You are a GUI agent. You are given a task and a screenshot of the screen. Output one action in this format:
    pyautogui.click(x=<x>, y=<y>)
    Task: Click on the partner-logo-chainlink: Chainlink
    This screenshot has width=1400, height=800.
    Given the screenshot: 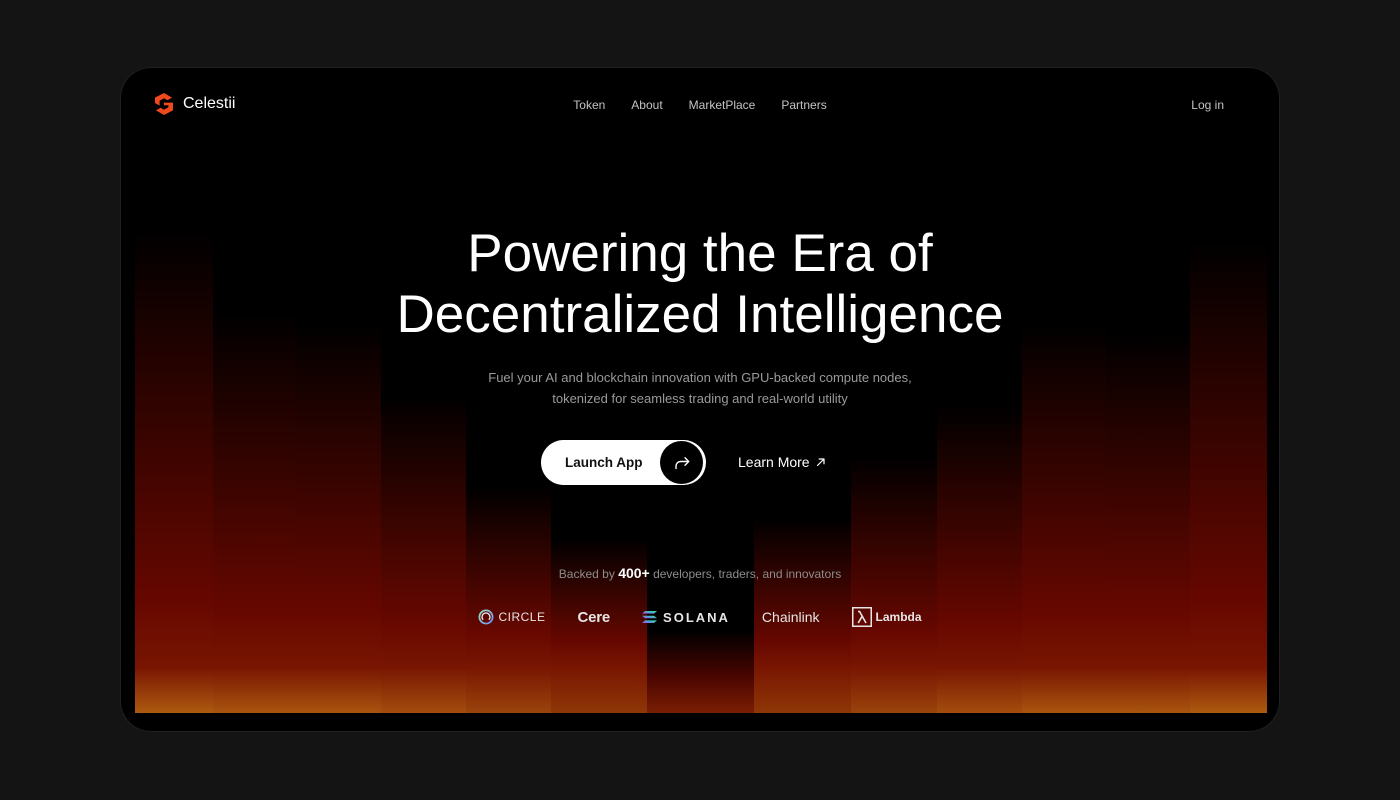 What is the action you would take?
    pyautogui.click(x=791, y=617)
    